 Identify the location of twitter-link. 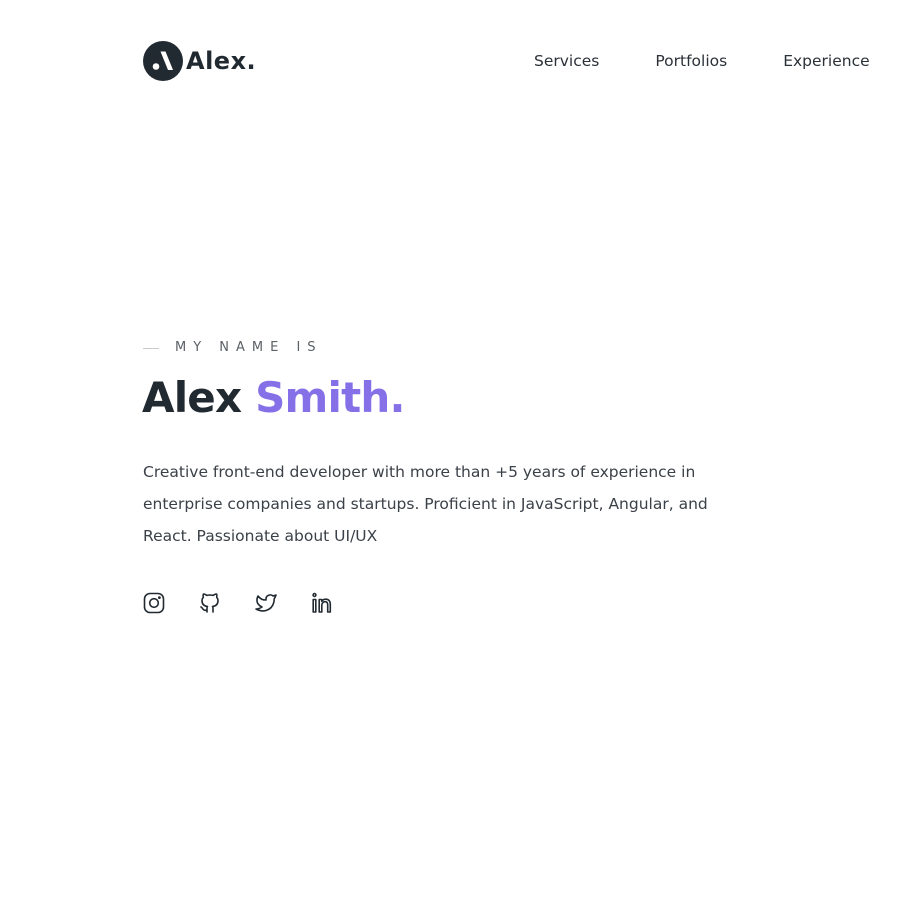
(266, 603).